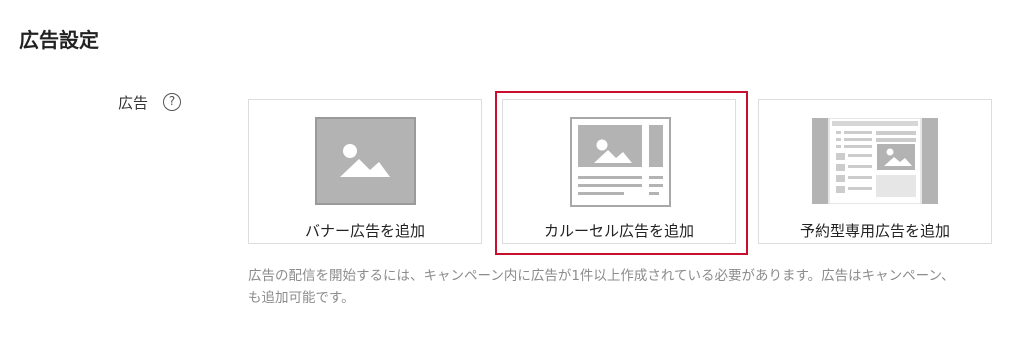 Image resolution: width=1036 pixels, height=339 pixels. What do you see at coordinates (364, 231) in the screenshot?
I see `add-banner-ad-label: バナー広告を追加` at bounding box center [364, 231].